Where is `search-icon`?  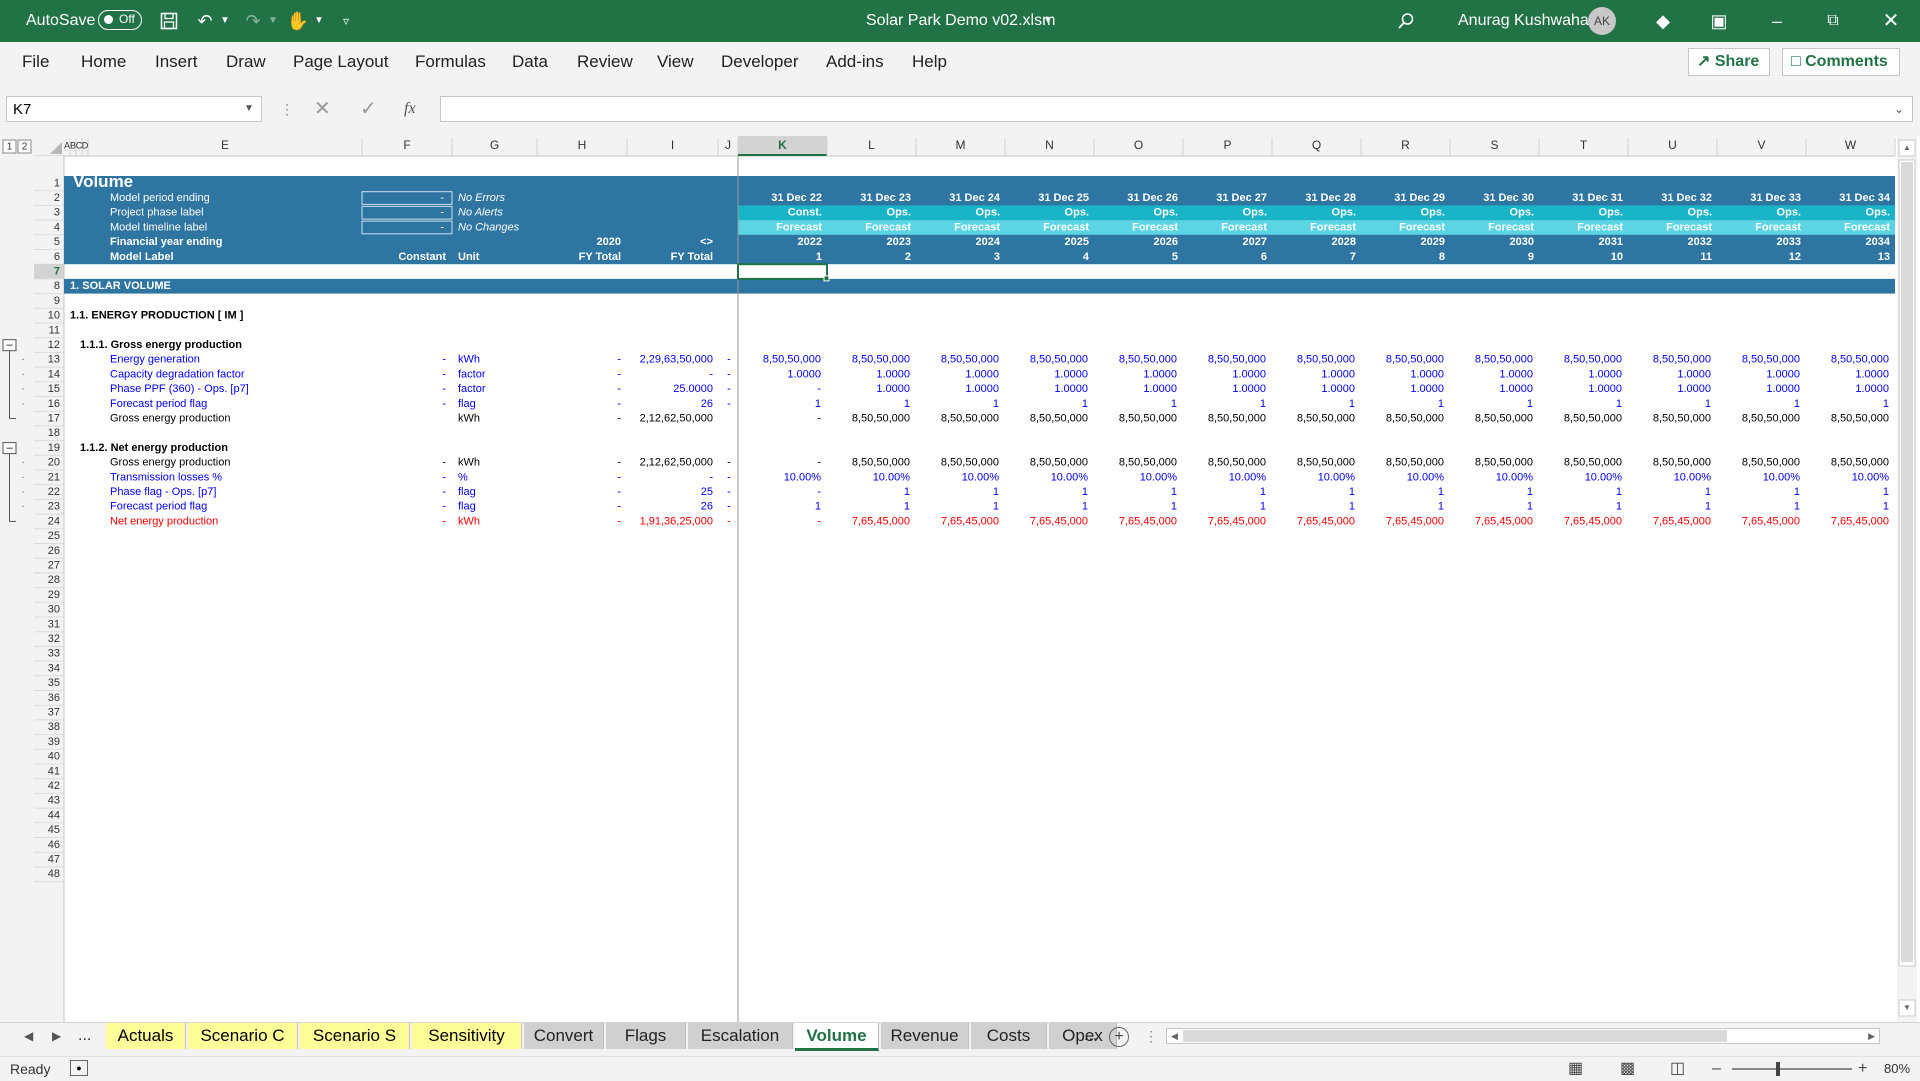 search-icon is located at coordinates (1406, 21).